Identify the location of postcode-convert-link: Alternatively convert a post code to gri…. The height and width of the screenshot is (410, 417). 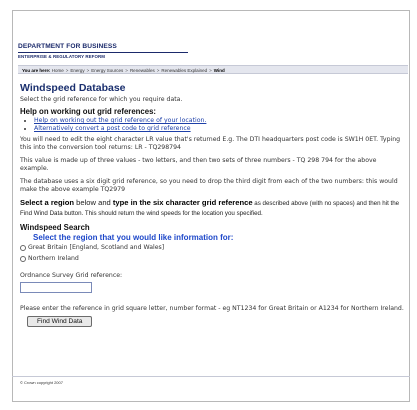
(112, 128).